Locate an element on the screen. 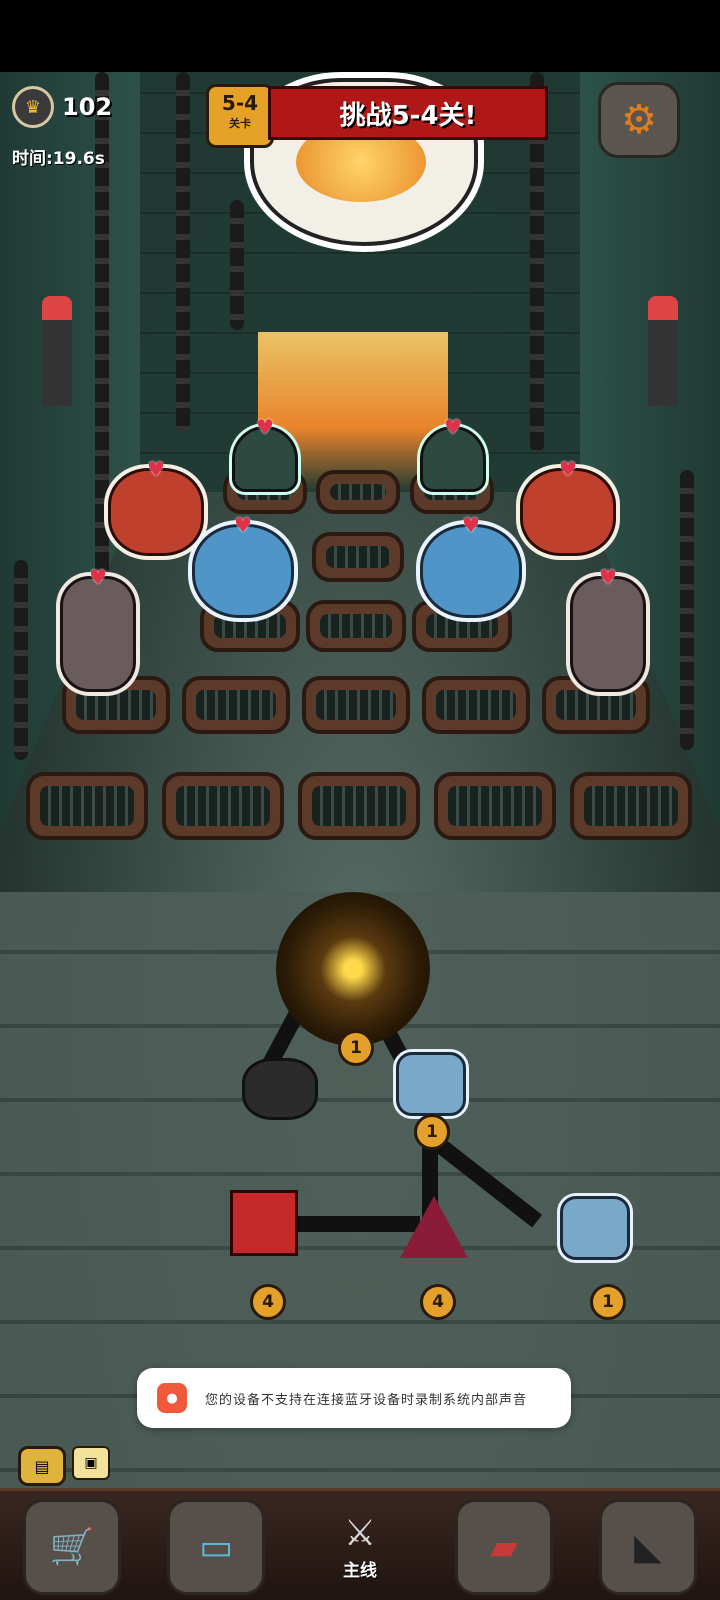 This screenshot has height=1600, width=720. bottom-nav: 🛒 ▭ ⚔ 主线 ▰ ◣ is located at coordinates (360, 1544).